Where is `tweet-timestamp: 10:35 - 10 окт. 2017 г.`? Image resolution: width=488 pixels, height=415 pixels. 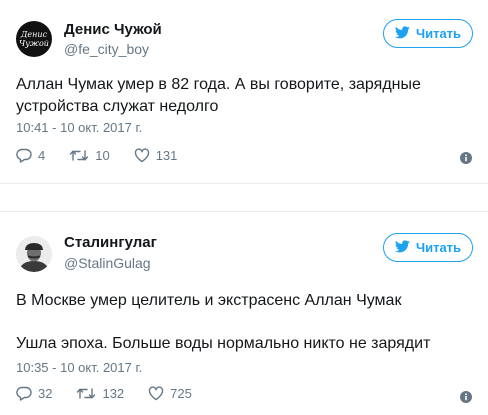 tweet-timestamp: 10:35 - 10 окт. 2017 г. is located at coordinates (79, 368).